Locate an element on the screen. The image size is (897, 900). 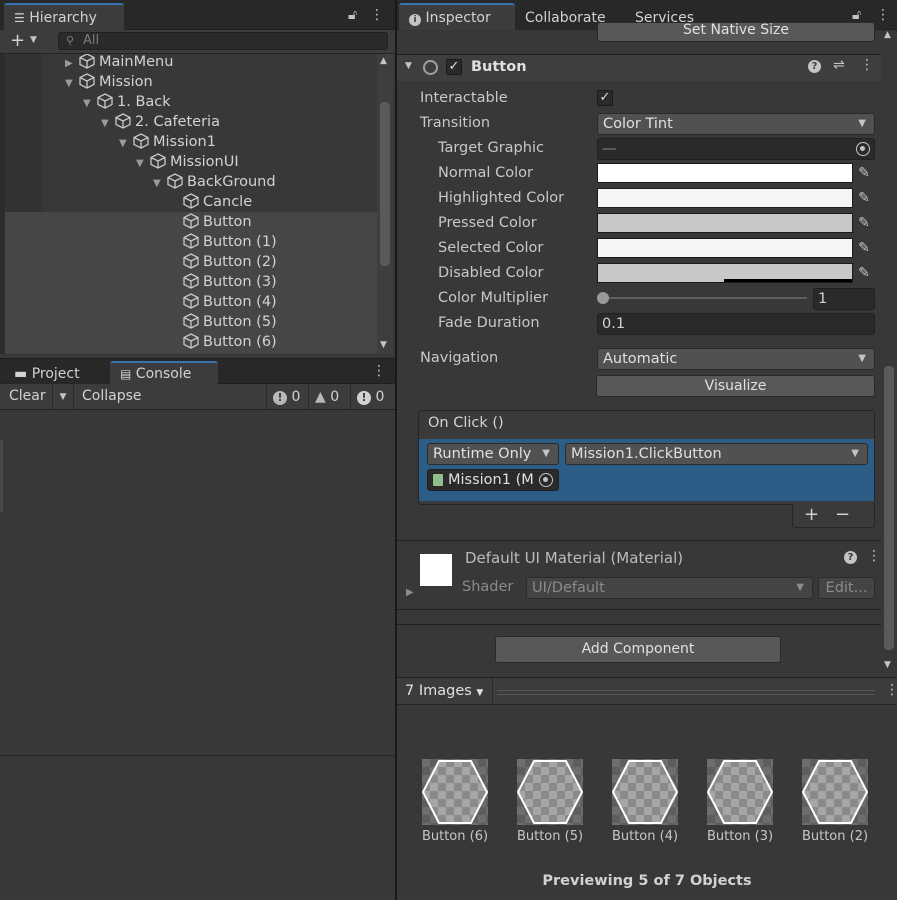
list-item: Cancle is located at coordinates (191, 202).